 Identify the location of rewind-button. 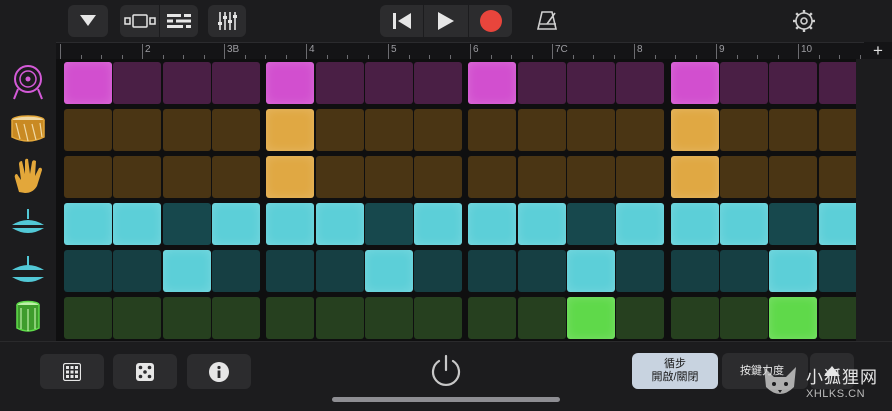
(401, 21).